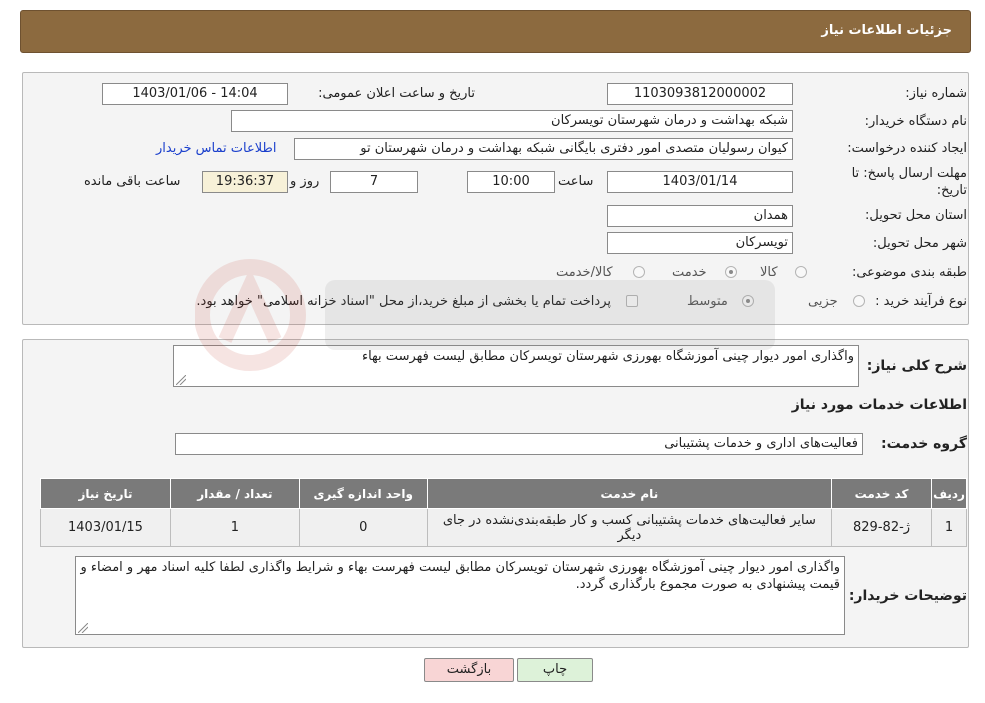  What do you see at coordinates (916, 366) in the screenshot?
I see `summary-label: شرح کلی نیاز:` at bounding box center [916, 366].